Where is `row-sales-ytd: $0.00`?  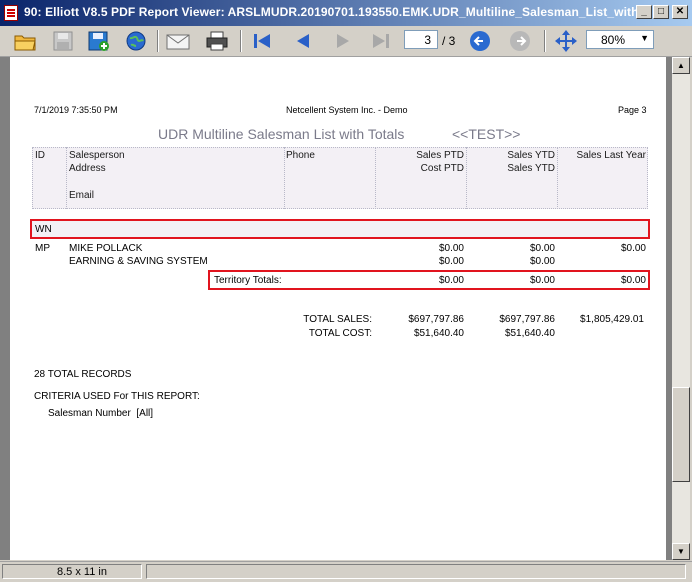
row-sales-ytd: $0.00 is located at coordinates (542, 248).